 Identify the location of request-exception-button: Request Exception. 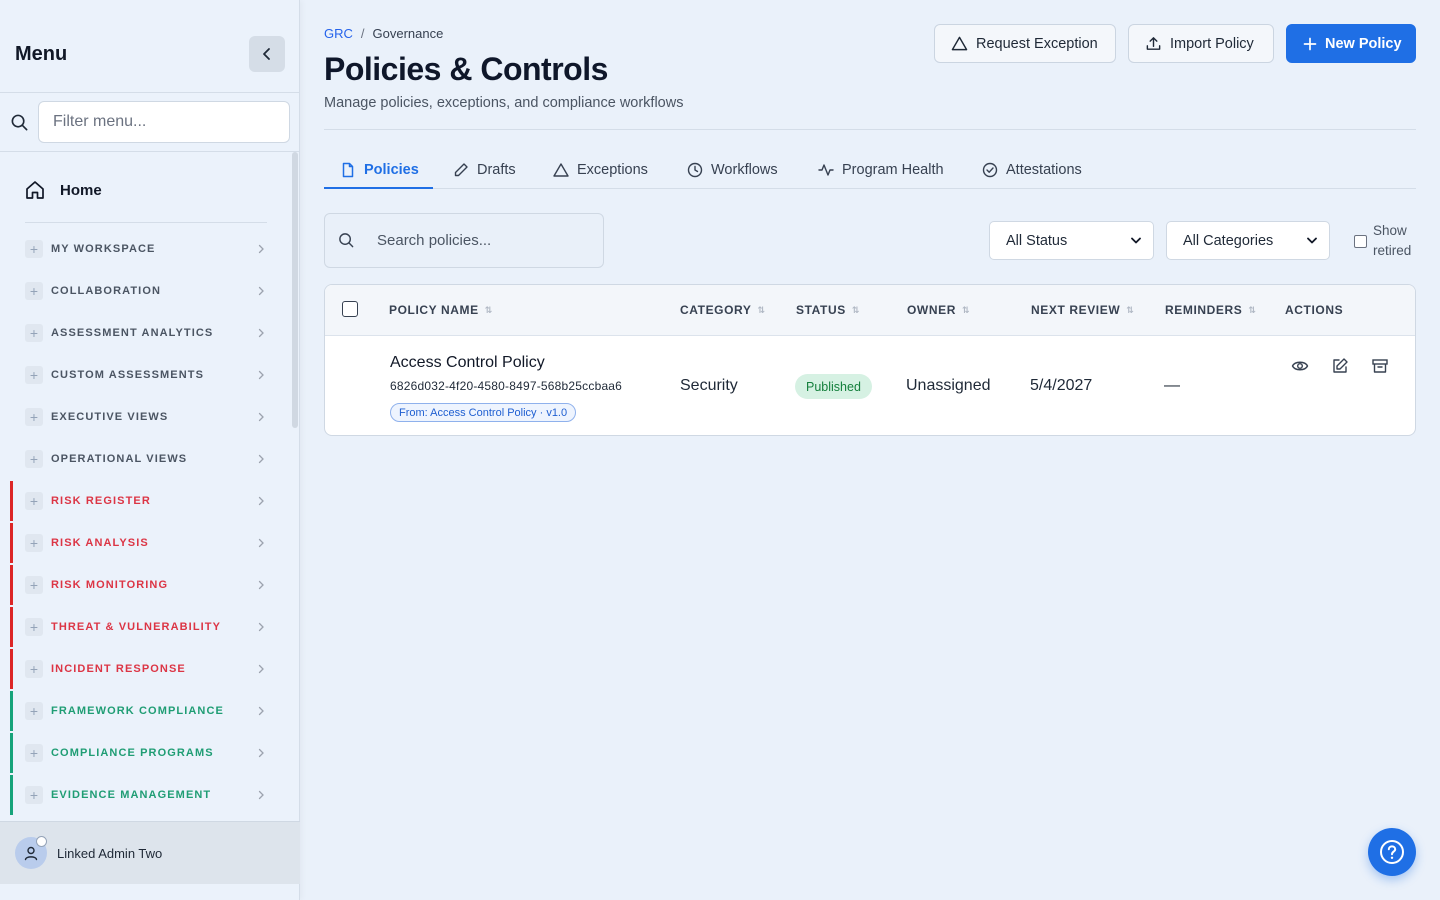
(1025, 43).